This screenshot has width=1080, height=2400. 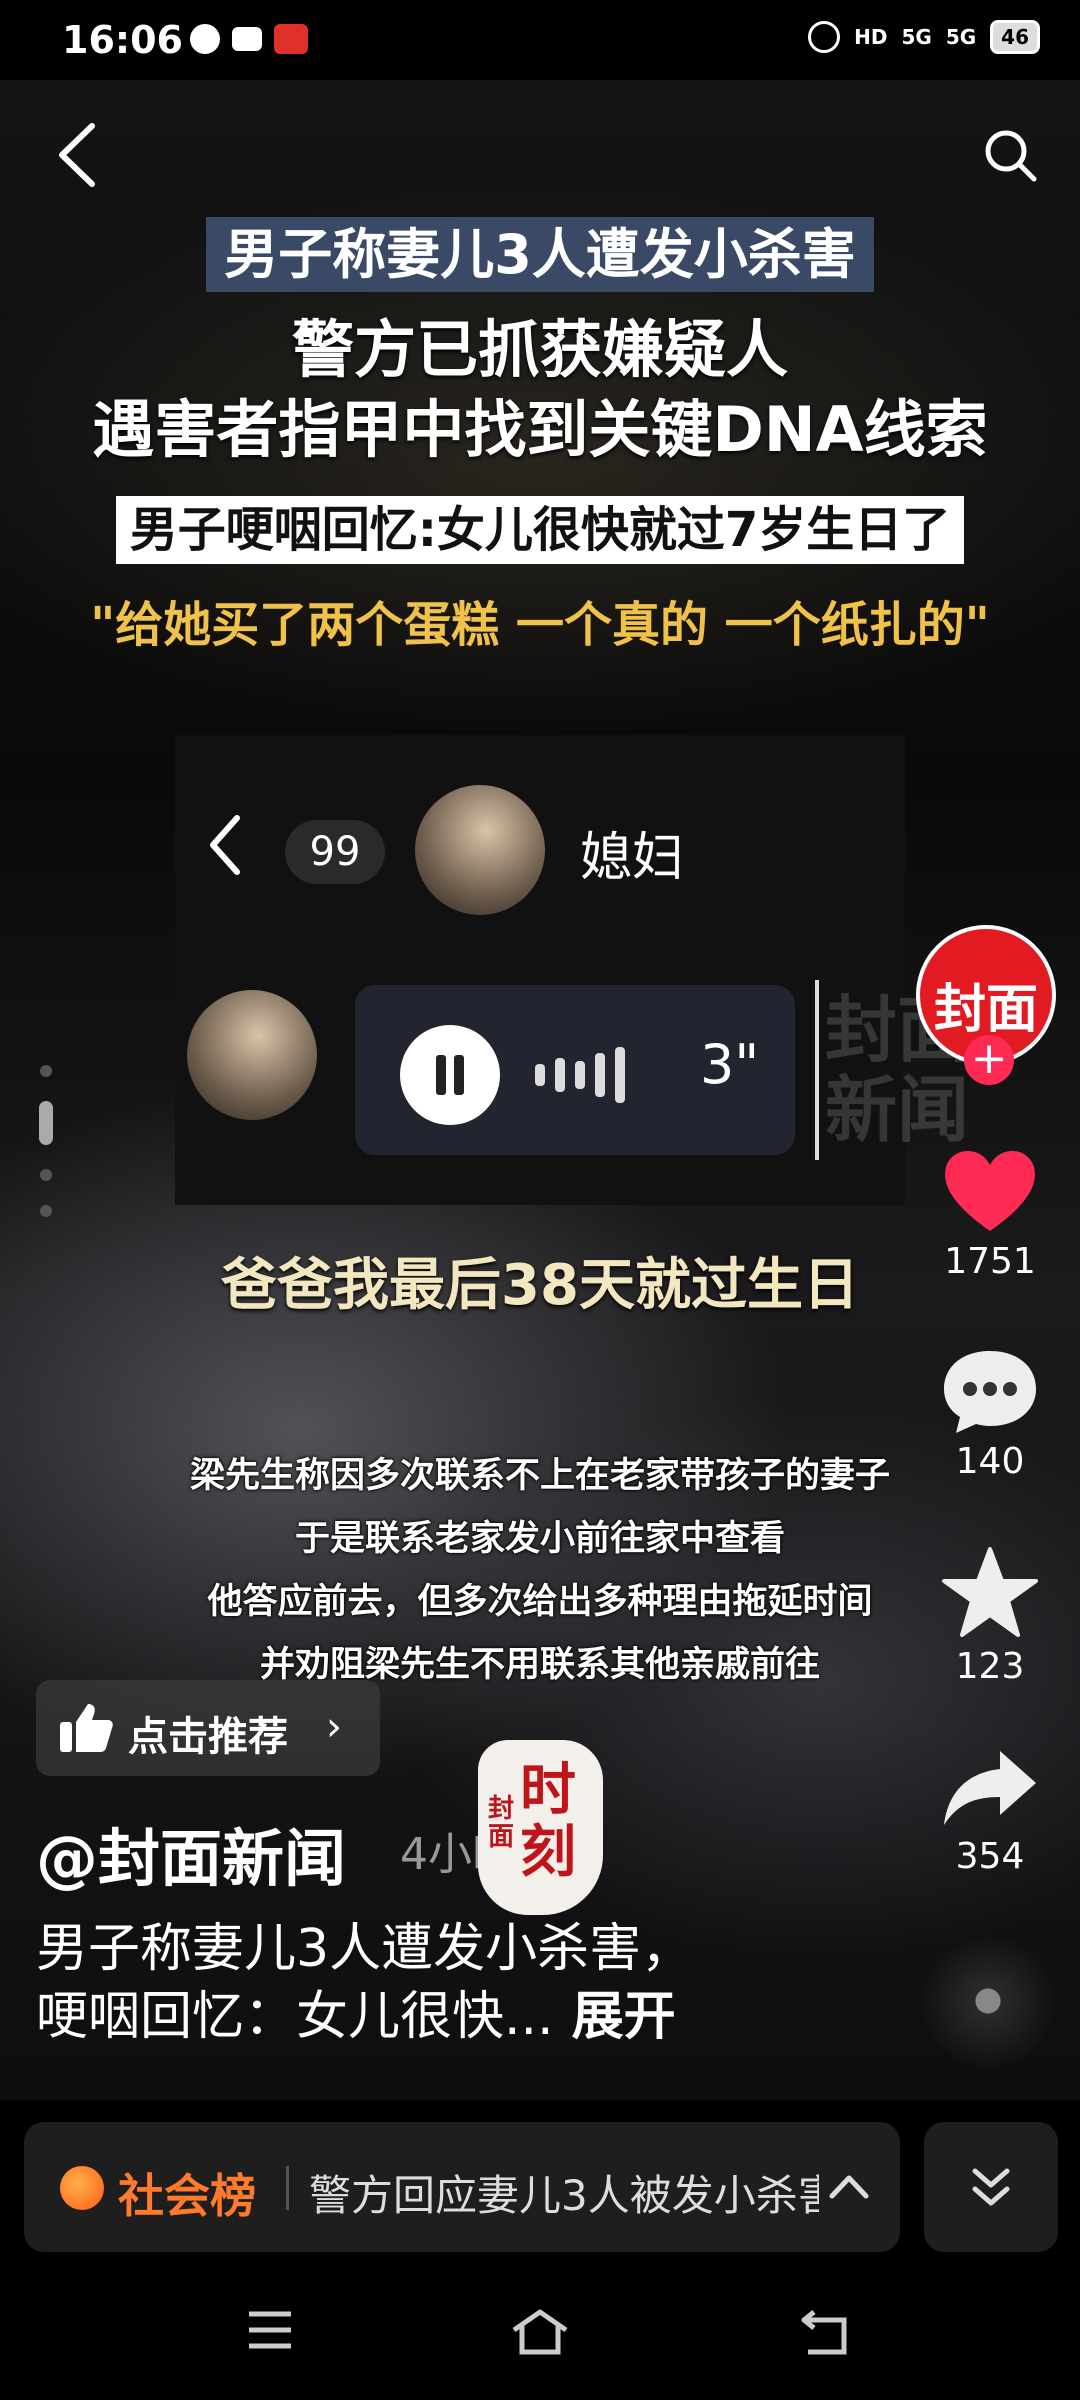 I want to click on share-icon, so click(x=990, y=1788).